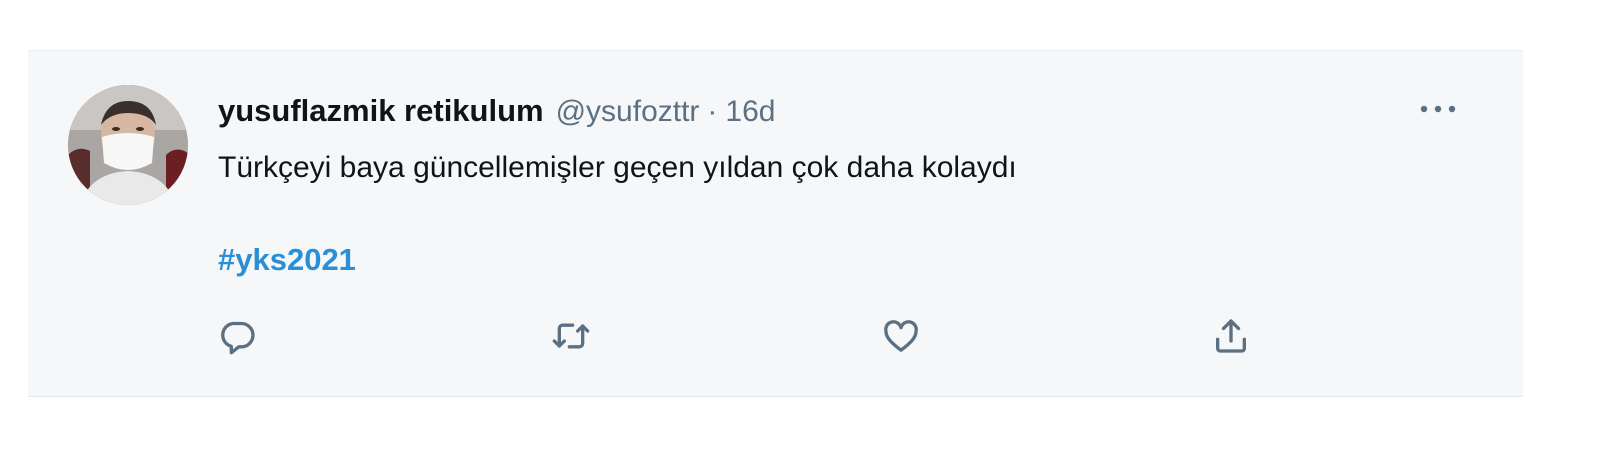  I want to click on more-dots-icon, so click(1438, 109).